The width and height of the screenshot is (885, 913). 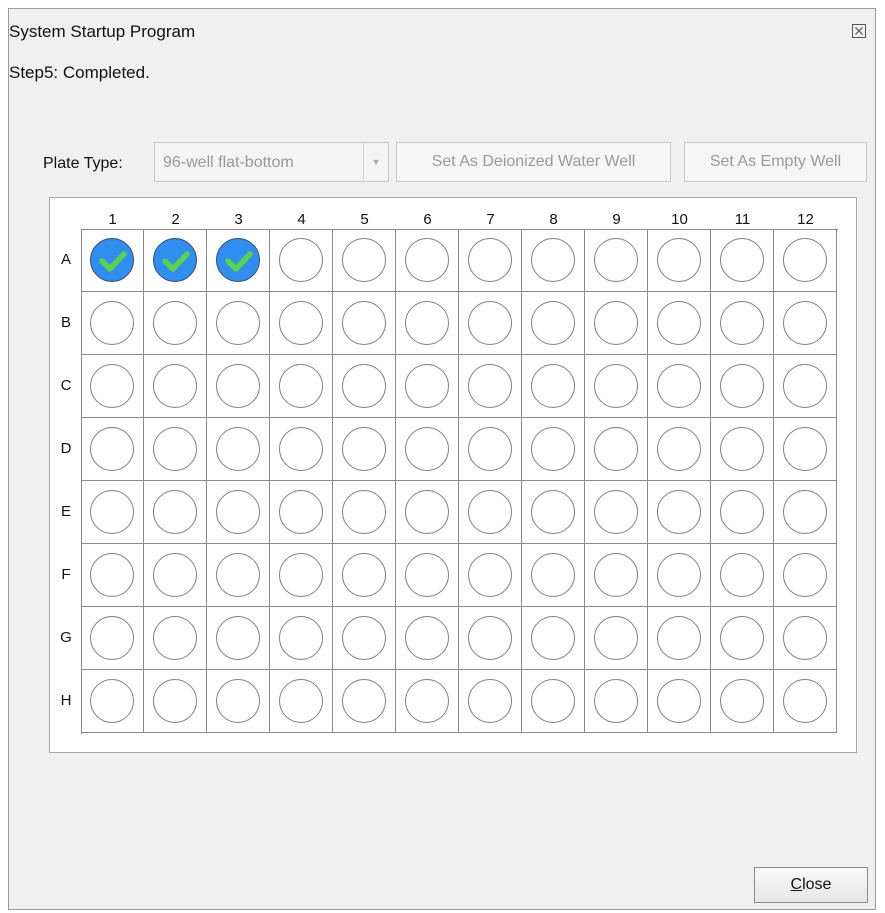 What do you see at coordinates (616, 701) in the screenshot?
I see `well-H9` at bounding box center [616, 701].